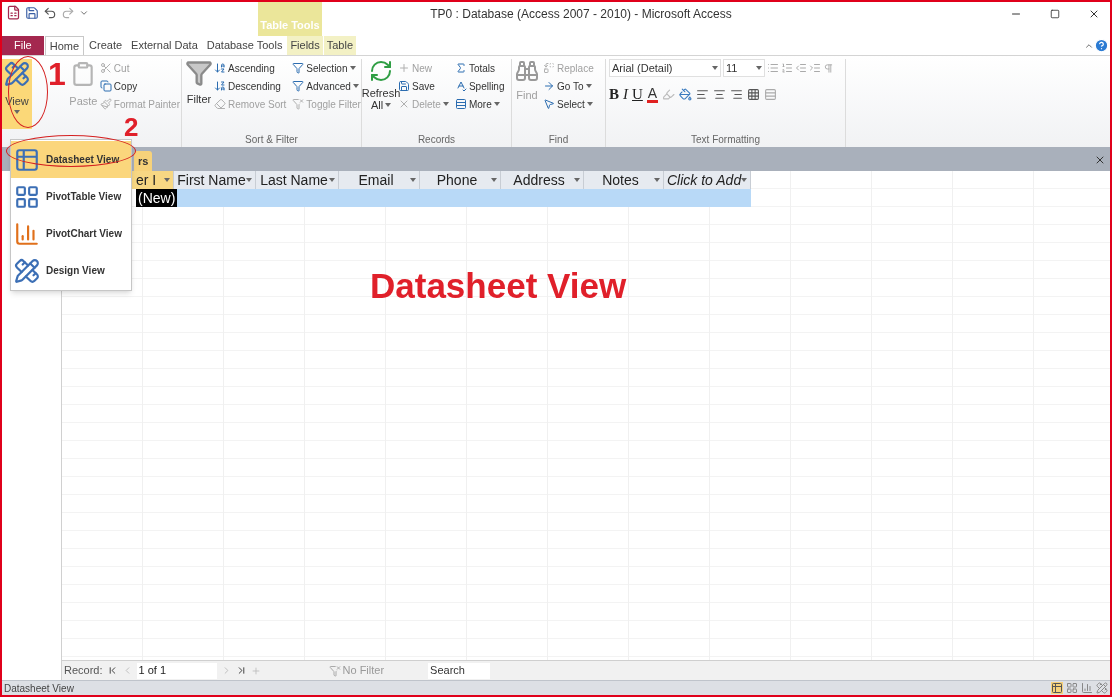 The width and height of the screenshot is (1112, 697). What do you see at coordinates (105, 104) in the screenshot?
I see `format-painter-icon` at bounding box center [105, 104].